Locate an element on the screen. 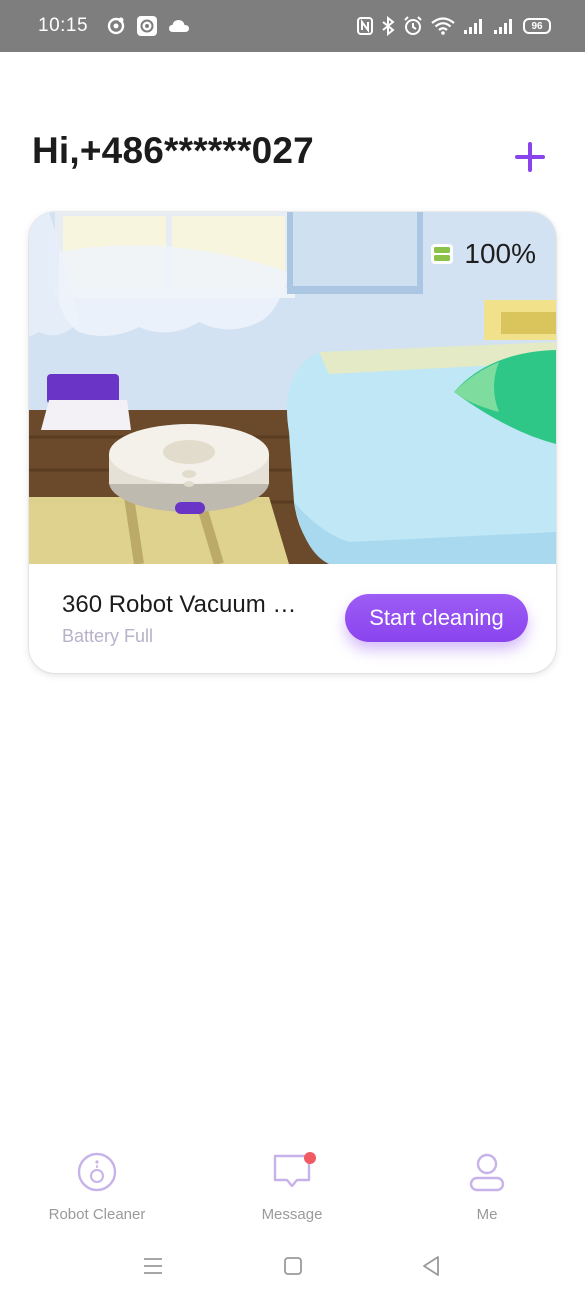  wifi-icon is located at coordinates (443, 26).